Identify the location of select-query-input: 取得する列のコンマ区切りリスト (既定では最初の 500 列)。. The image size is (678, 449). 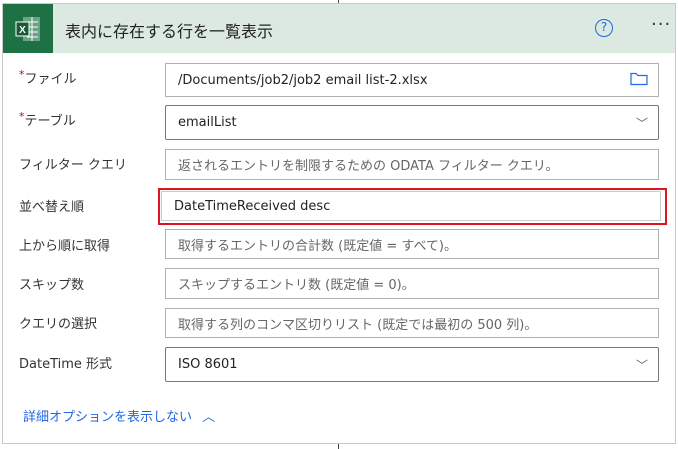
(412, 323).